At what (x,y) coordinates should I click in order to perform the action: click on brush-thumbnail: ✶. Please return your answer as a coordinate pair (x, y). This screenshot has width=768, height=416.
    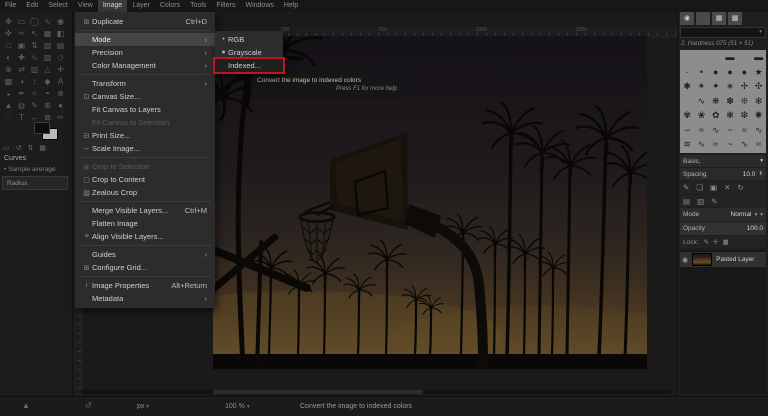
    Looking at the image, I should click on (701, 86).